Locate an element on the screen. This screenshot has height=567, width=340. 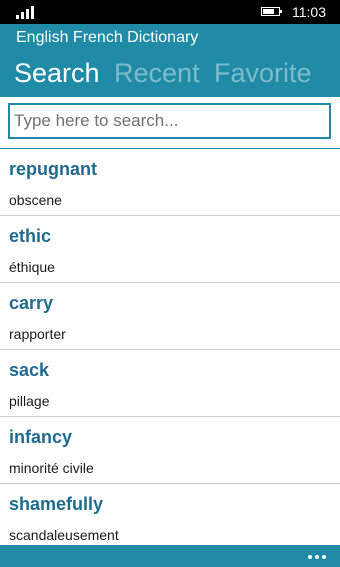
list-item-sack: sack pillage is located at coordinates (170, 383).